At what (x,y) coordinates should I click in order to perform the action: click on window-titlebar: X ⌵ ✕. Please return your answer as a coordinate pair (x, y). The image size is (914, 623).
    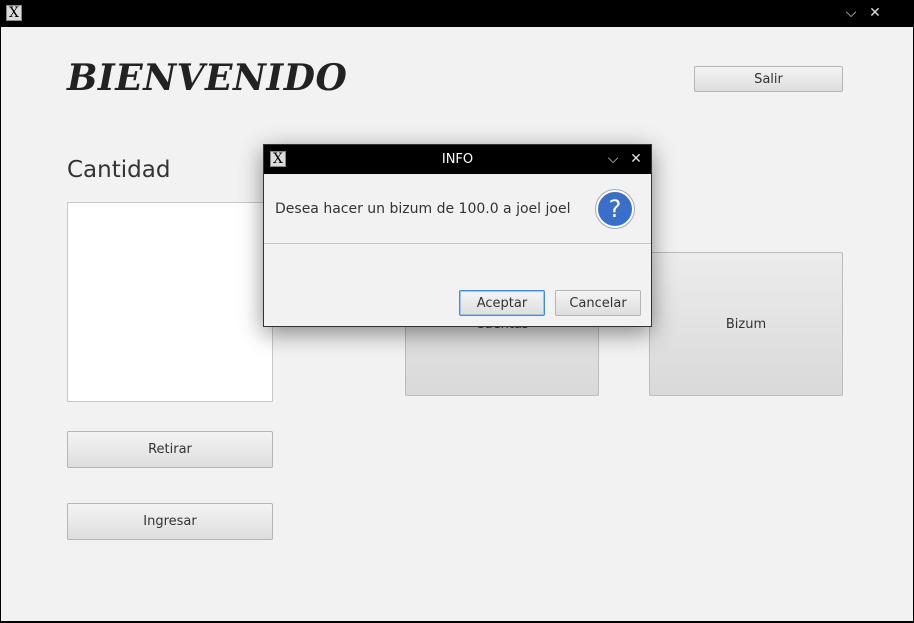
    Looking at the image, I should click on (457, 13).